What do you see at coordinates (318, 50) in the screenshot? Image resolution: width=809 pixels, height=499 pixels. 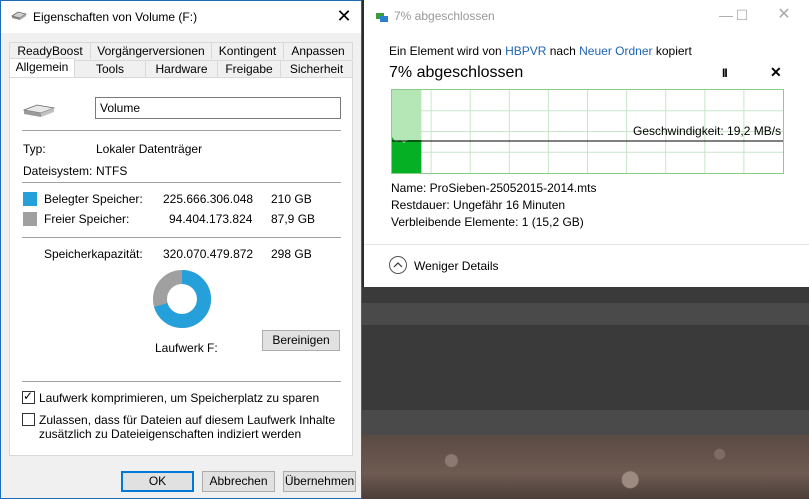 I see `tab-customize: Anpassen` at bounding box center [318, 50].